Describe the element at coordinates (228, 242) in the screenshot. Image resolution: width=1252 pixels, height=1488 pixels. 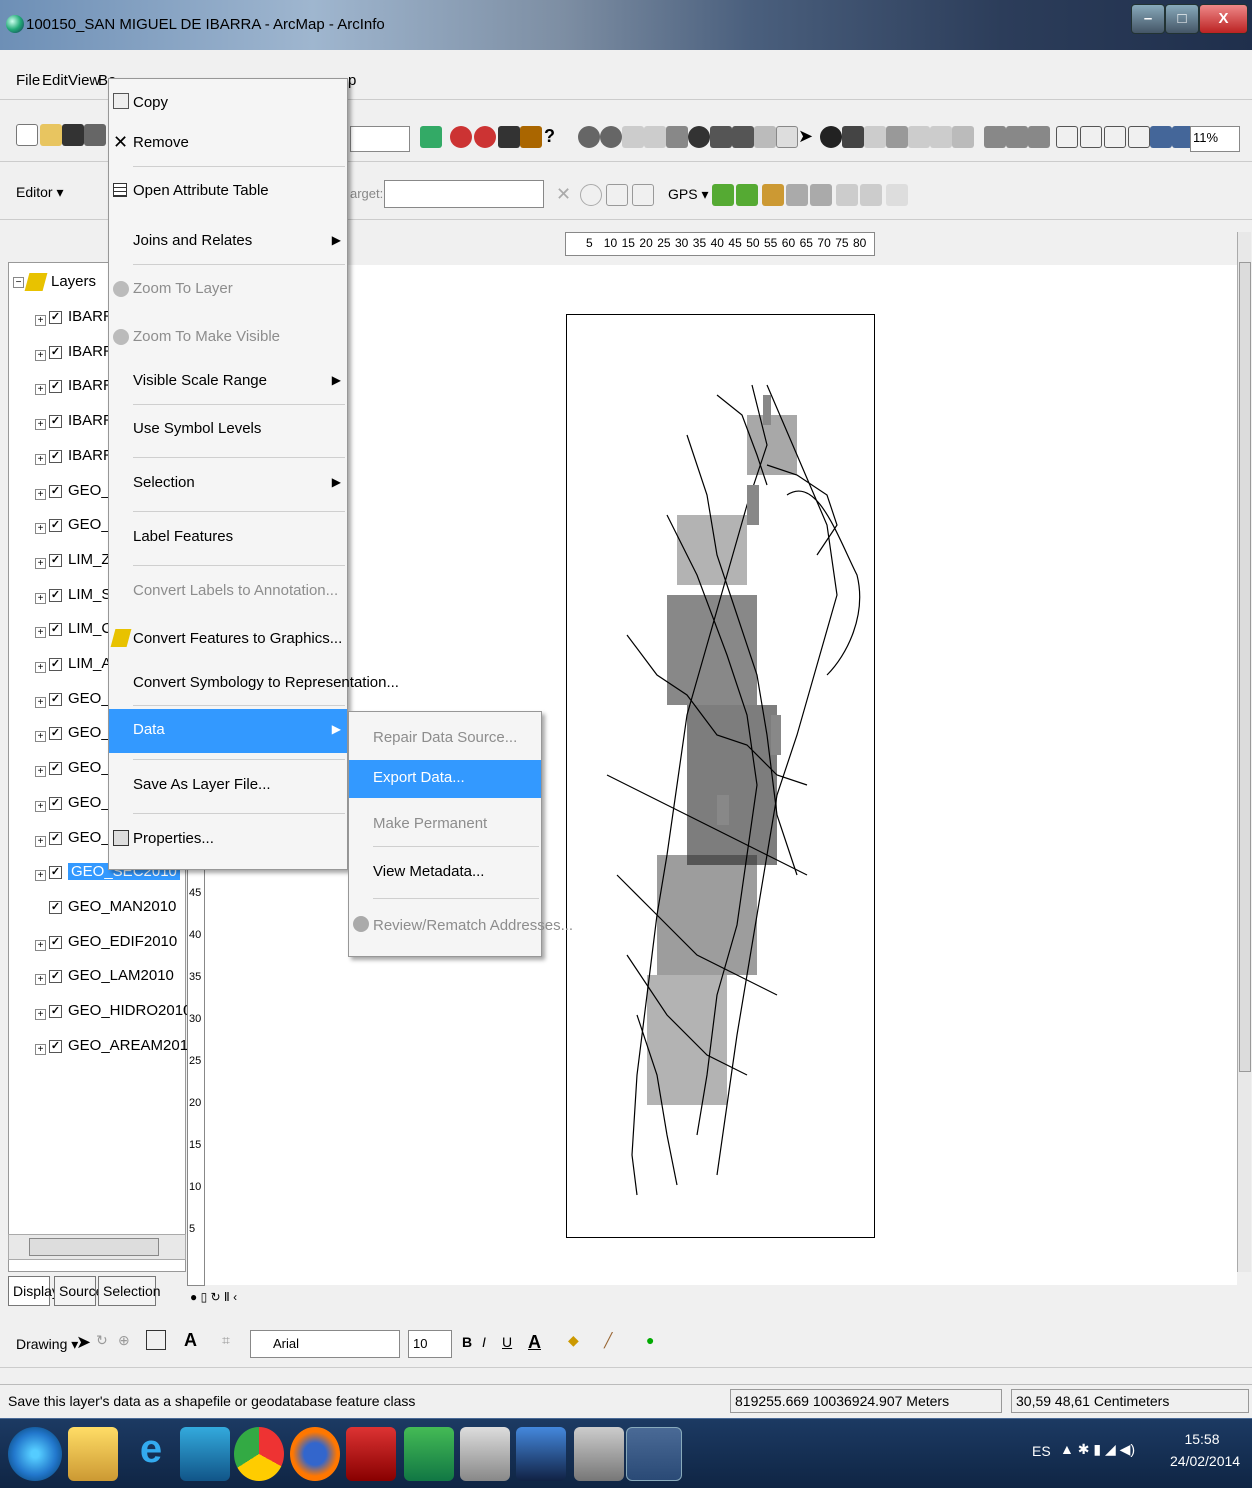
I see `menu-item-joins-and-relates: Joins and Relates ▶` at that location.